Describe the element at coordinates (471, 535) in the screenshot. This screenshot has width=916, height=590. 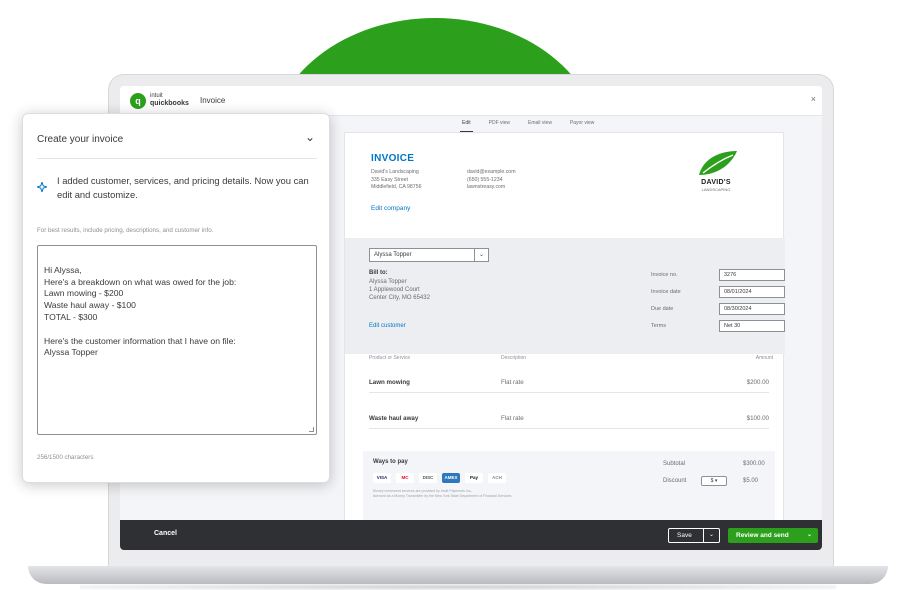
I see `footer-action-bar: Cancel Save ⌄ Review and send ⌄` at that location.